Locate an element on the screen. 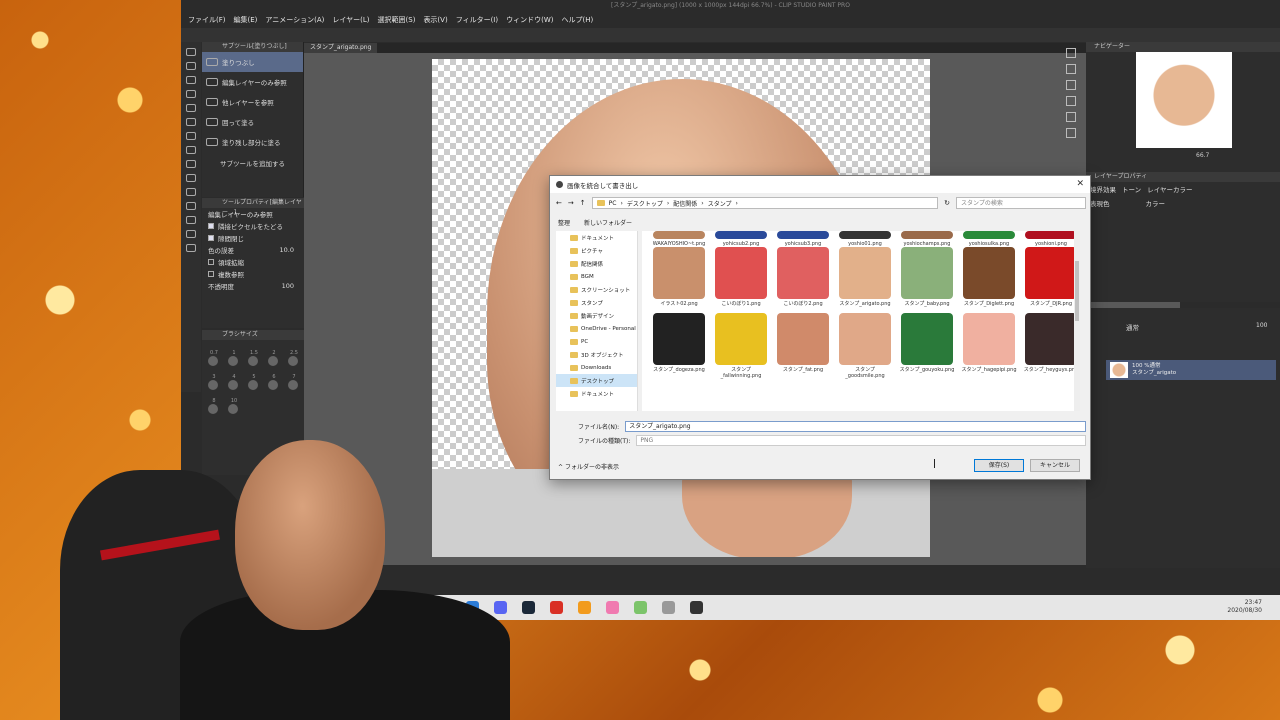 The height and width of the screenshot is (720, 1280). border-effect-button: 境界効果 is located at coordinates (1103, 189).